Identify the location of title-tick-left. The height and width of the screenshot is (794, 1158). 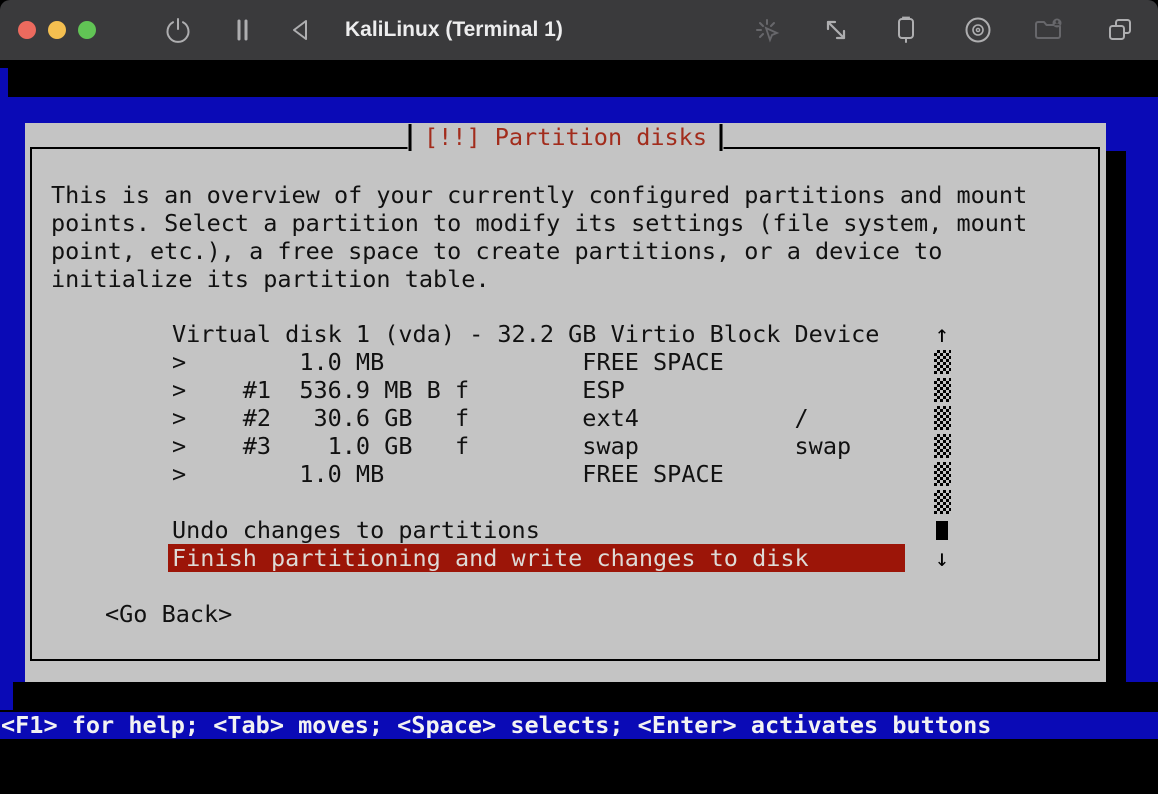
(410, 137).